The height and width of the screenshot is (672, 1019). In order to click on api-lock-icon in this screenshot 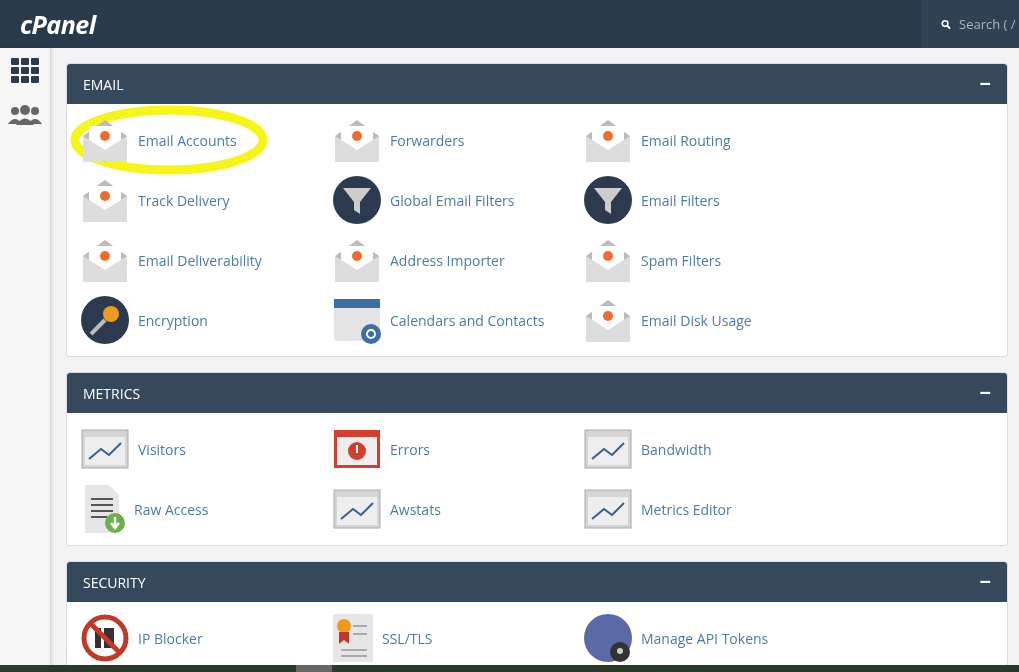, I will do `click(608, 638)`.